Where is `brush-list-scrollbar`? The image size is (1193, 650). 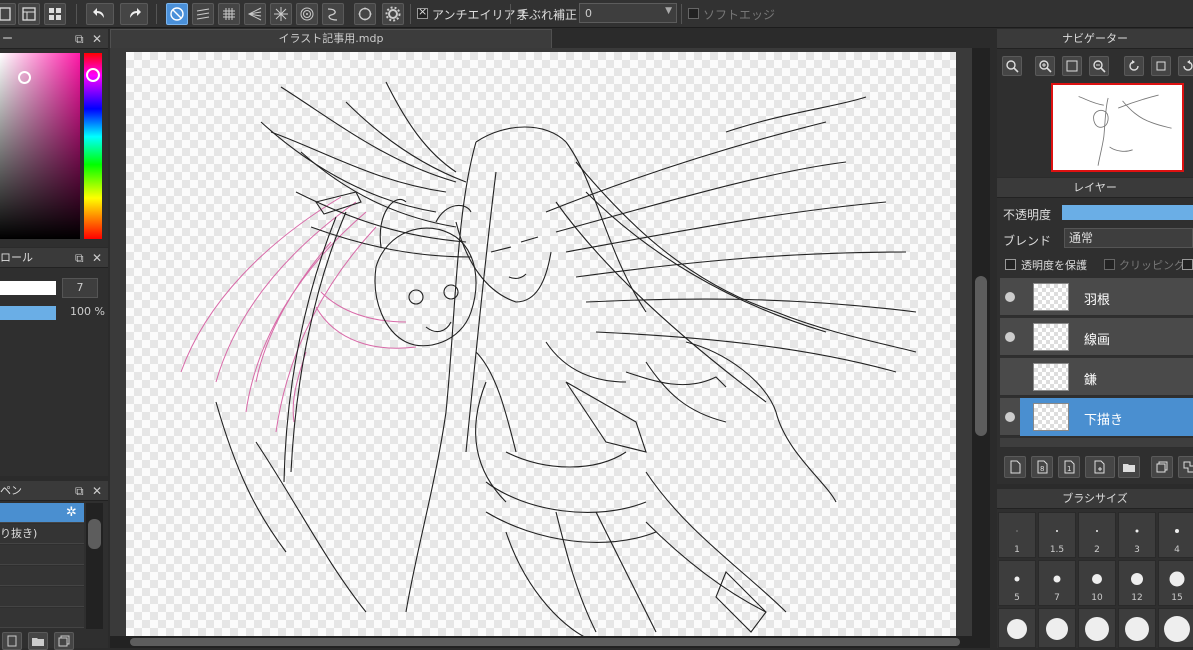
brush-list-scrollbar is located at coordinates (94, 566).